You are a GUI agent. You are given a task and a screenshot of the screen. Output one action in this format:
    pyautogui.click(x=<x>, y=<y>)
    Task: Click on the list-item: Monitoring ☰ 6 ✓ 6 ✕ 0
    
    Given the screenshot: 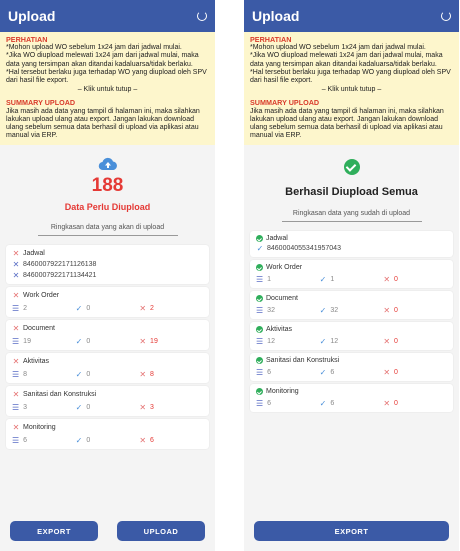 What is the action you would take?
    pyautogui.click(x=351, y=398)
    